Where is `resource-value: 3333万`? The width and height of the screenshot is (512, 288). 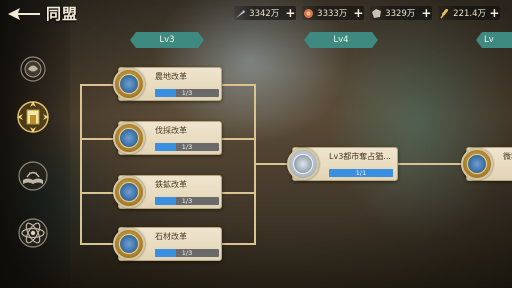 resource-value: 3333万 is located at coordinates (332, 14).